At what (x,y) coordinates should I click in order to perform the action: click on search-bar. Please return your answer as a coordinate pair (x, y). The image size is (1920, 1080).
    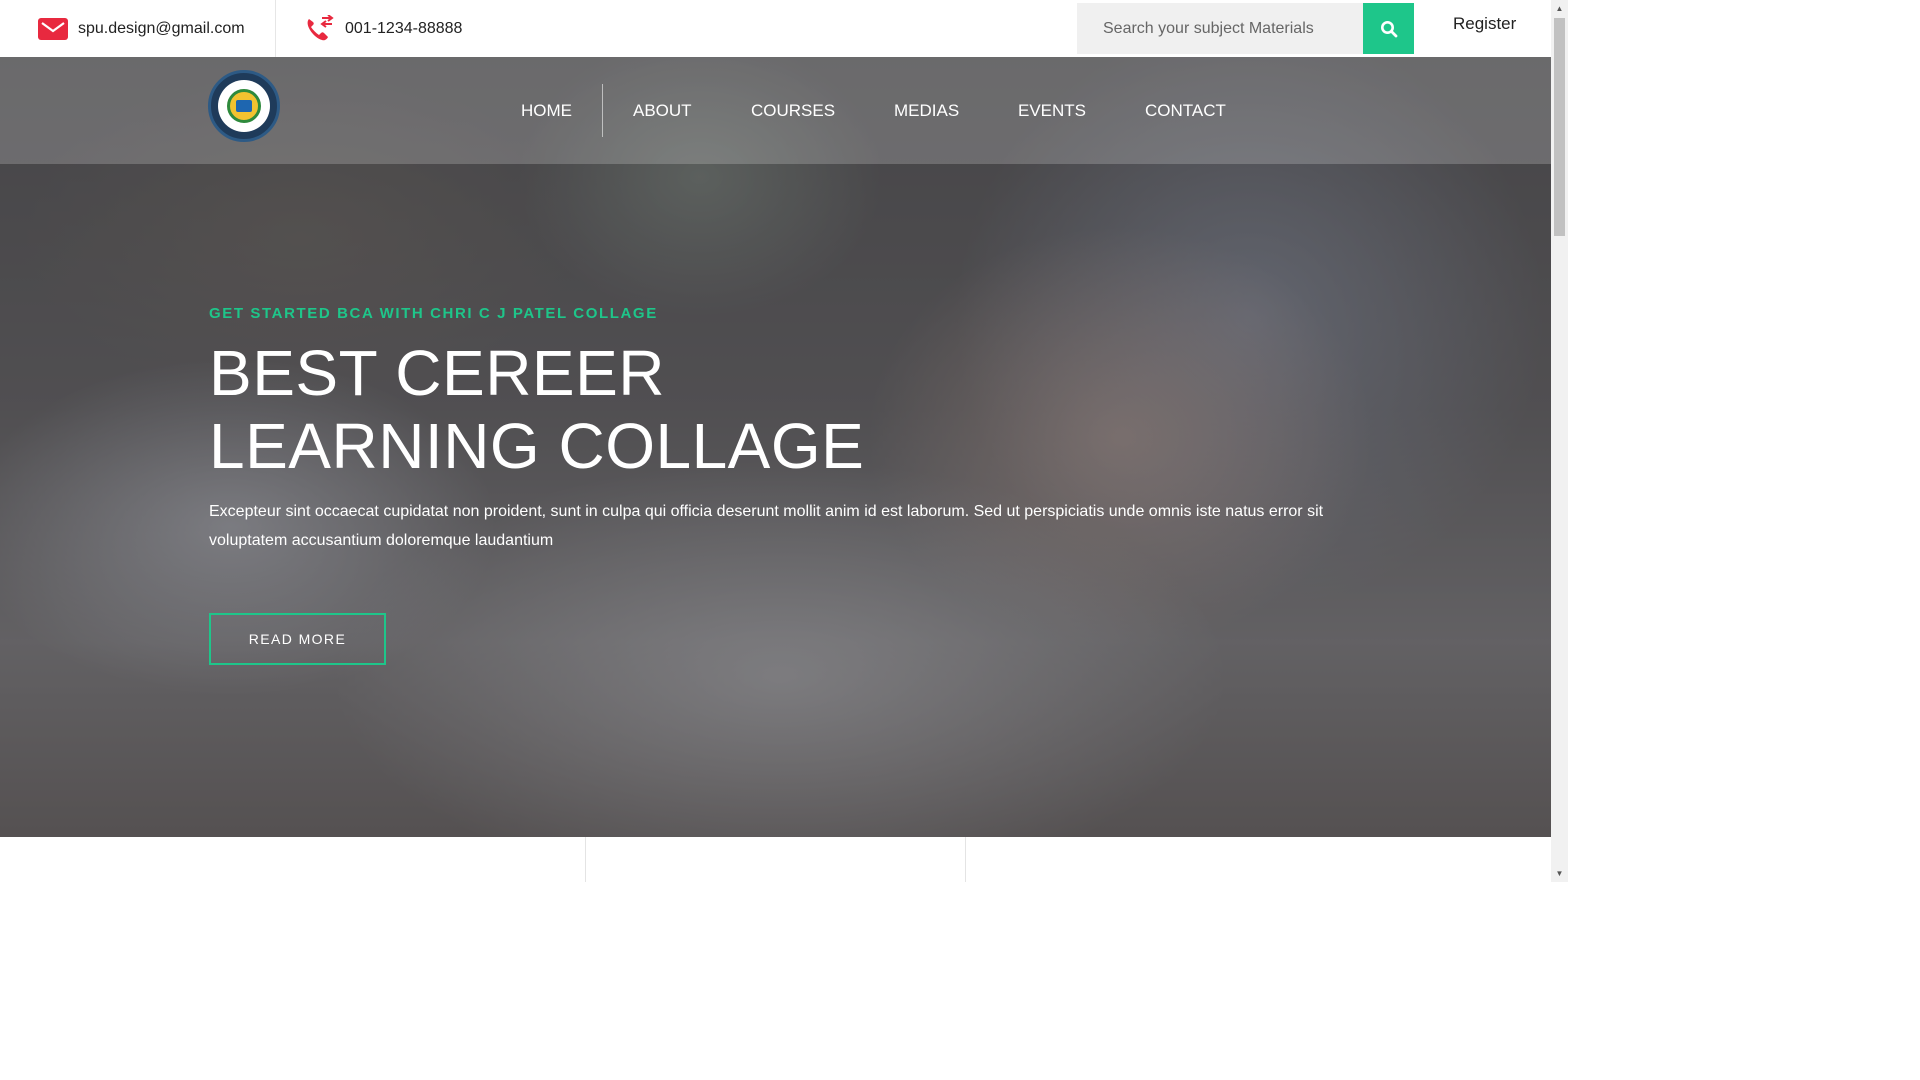
    Looking at the image, I should click on (1245, 28).